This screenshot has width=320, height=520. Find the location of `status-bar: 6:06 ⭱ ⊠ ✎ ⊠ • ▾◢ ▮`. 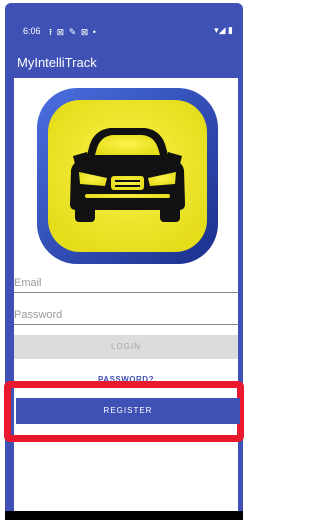

status-bar: 6:06 ⭱ ⊠ ✎ ⊠ • ▾◢ ▮ is located at coordinates (124, 31).